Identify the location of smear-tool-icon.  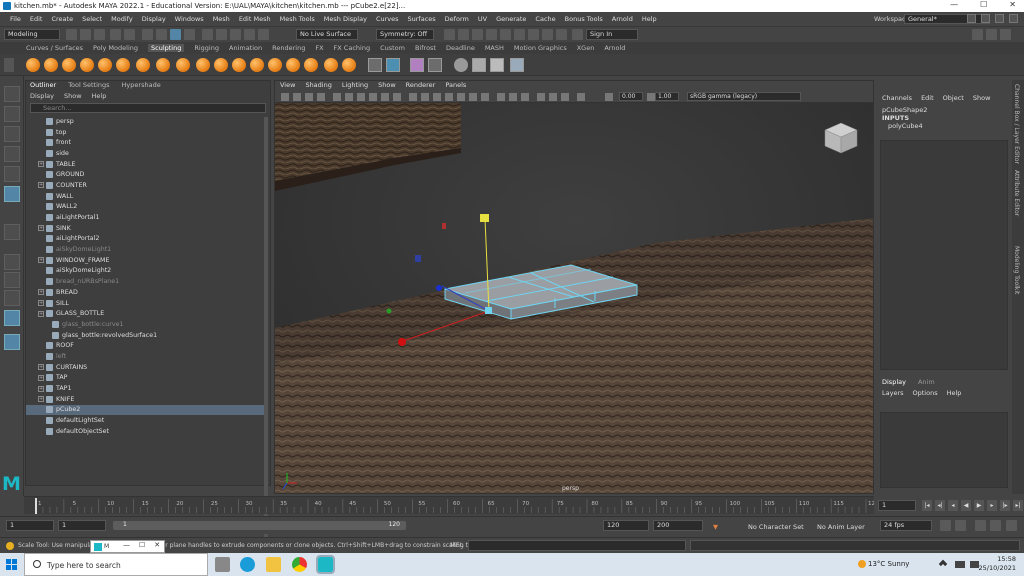
(293, 65).